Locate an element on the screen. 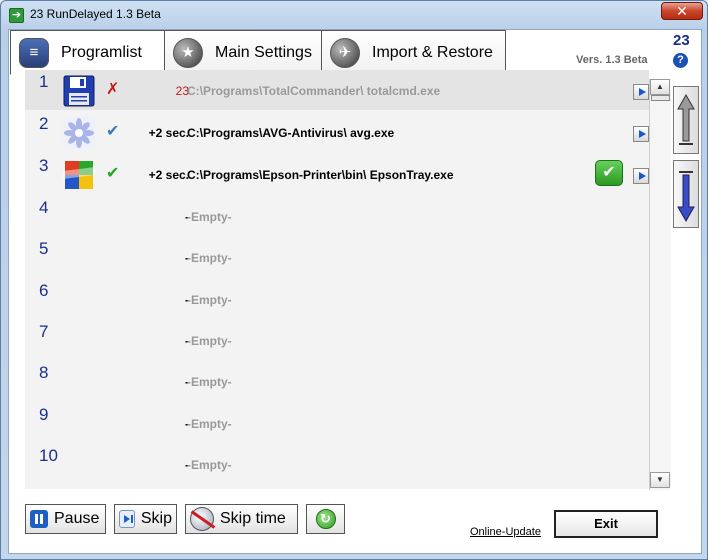  refresh-button: ↻ is located at coordinates (325, 519).